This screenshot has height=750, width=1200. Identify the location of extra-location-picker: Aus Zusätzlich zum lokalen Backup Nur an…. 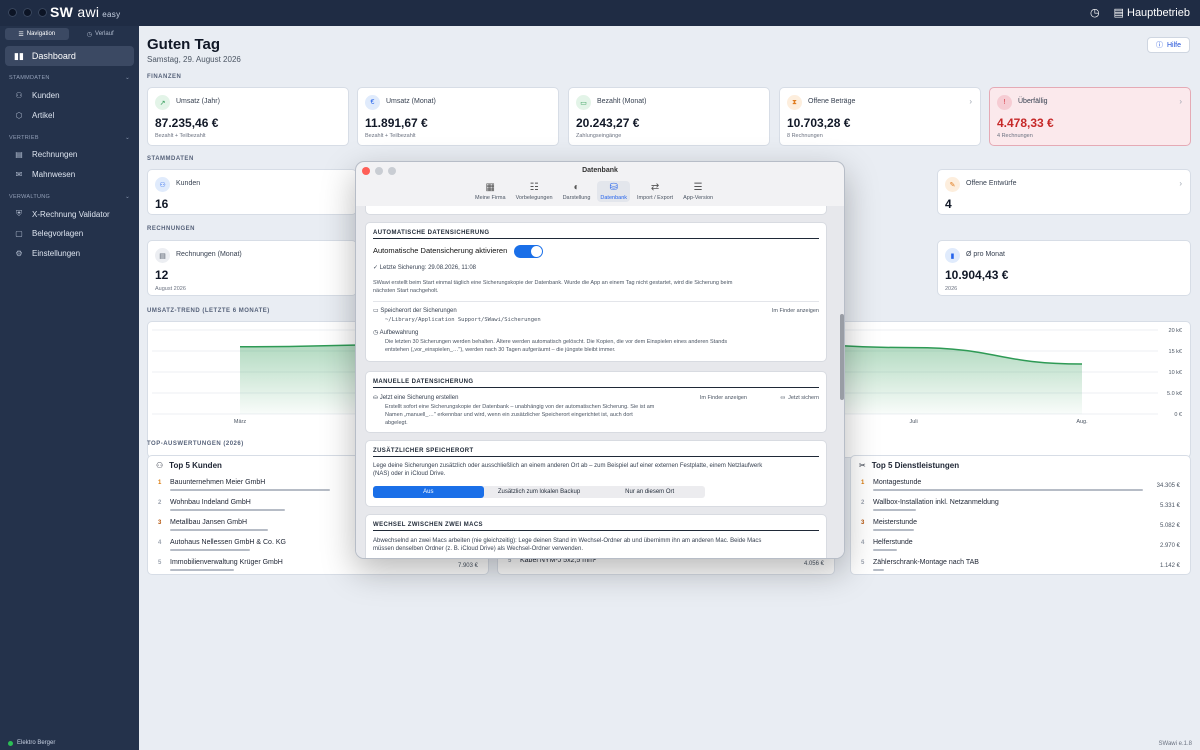
(539, 492).